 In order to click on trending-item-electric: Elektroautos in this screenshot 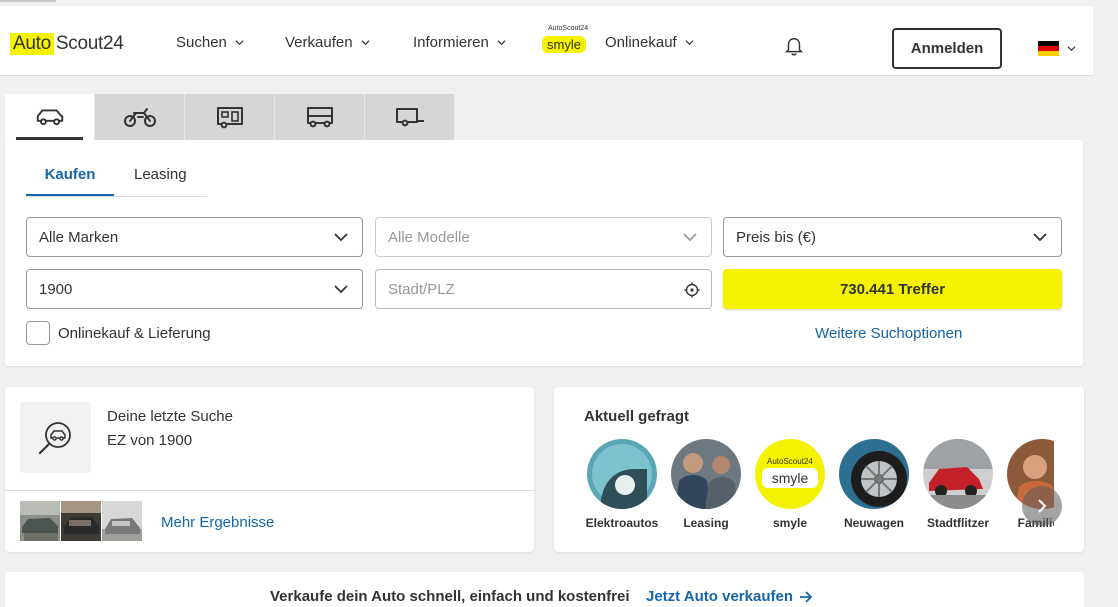, I will do `click(622, 484)`.